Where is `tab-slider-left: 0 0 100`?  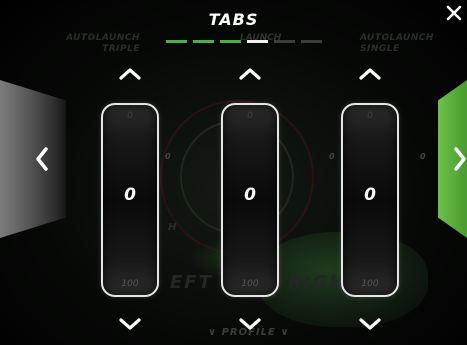 tab-slider-left: 0 0 100 is located at coordinates (130, 200).